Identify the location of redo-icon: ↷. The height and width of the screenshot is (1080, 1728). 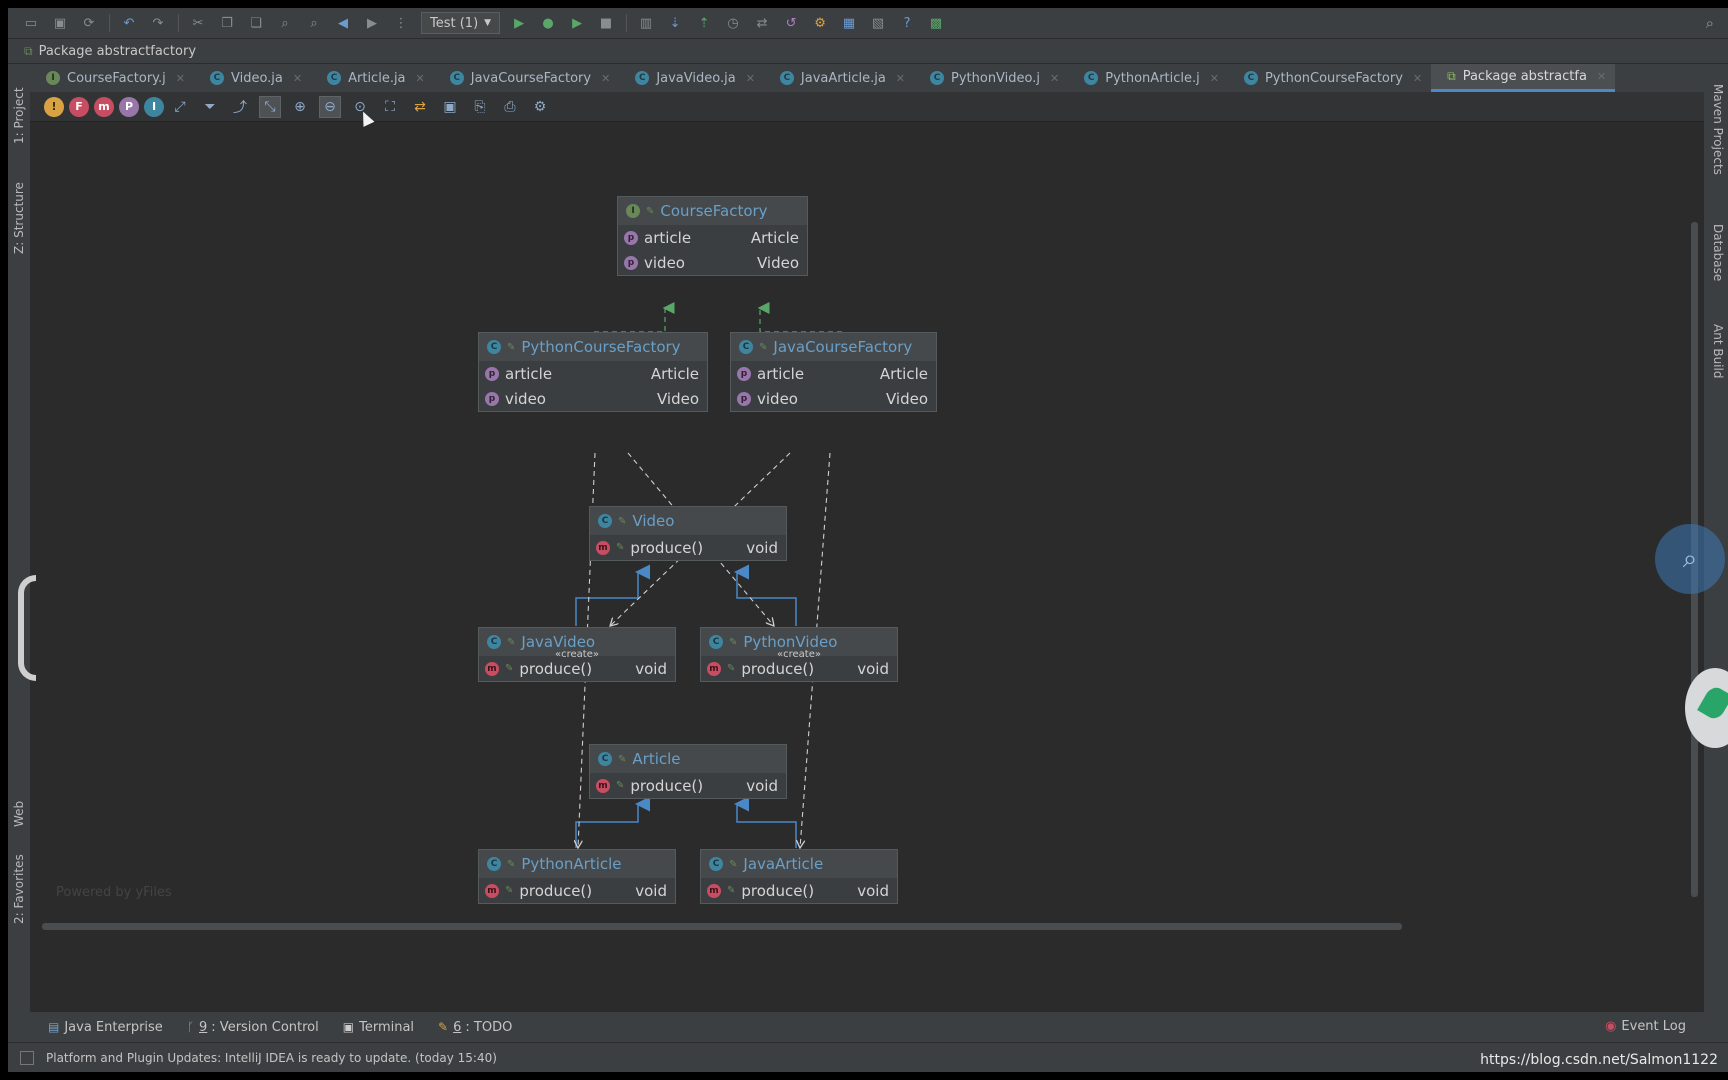
(158, 23).